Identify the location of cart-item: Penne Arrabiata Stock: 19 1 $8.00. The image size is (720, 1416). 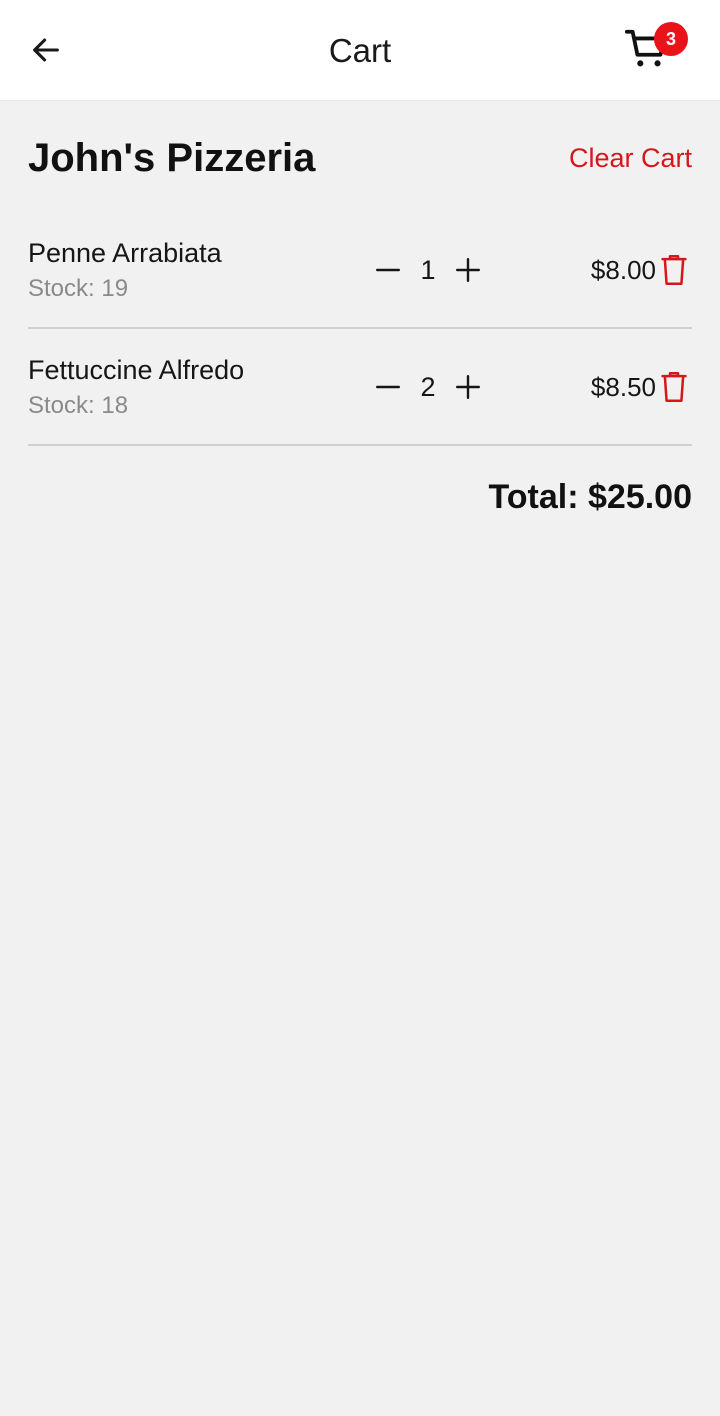
(360, 270).